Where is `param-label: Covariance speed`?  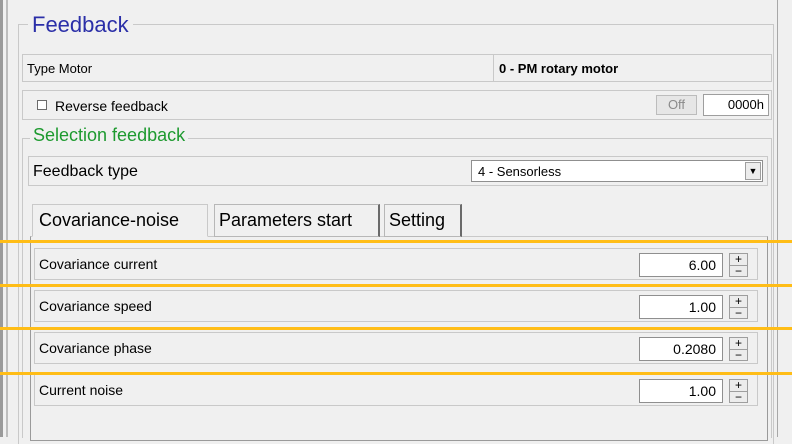
param-label: Covariance speed is located at coordinates (95, 306).